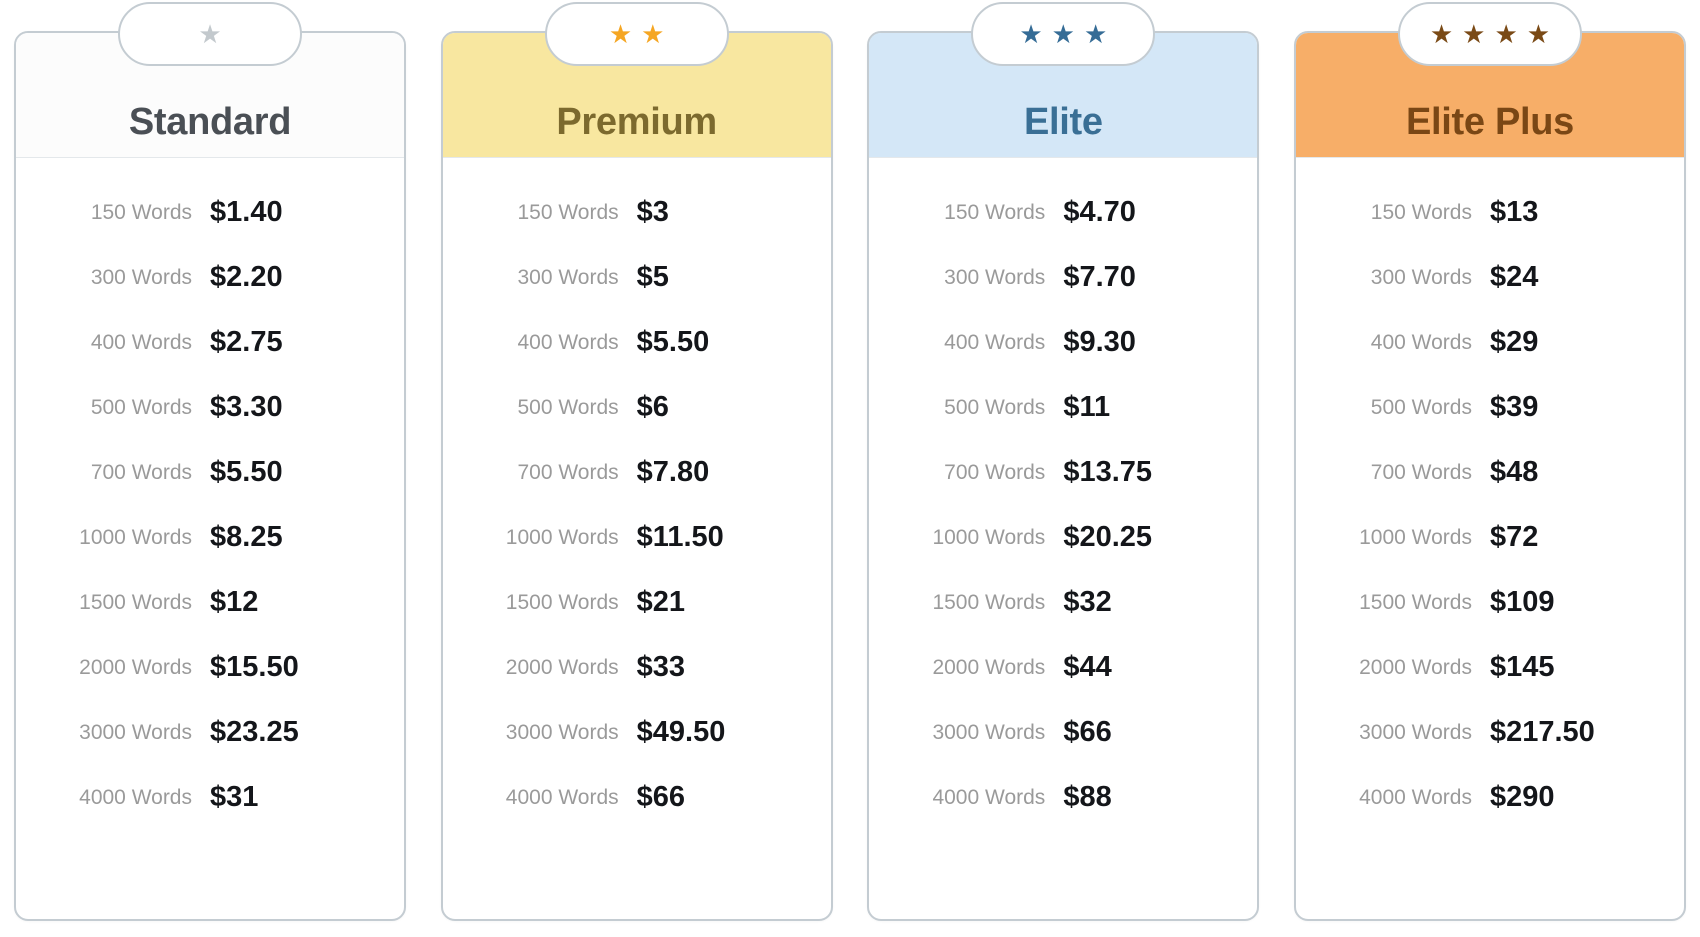 Image resolution: width=1700 pixels, height=937 pixels. I want to click on price-row: 1000 Words $11.50, so click(637, 537).